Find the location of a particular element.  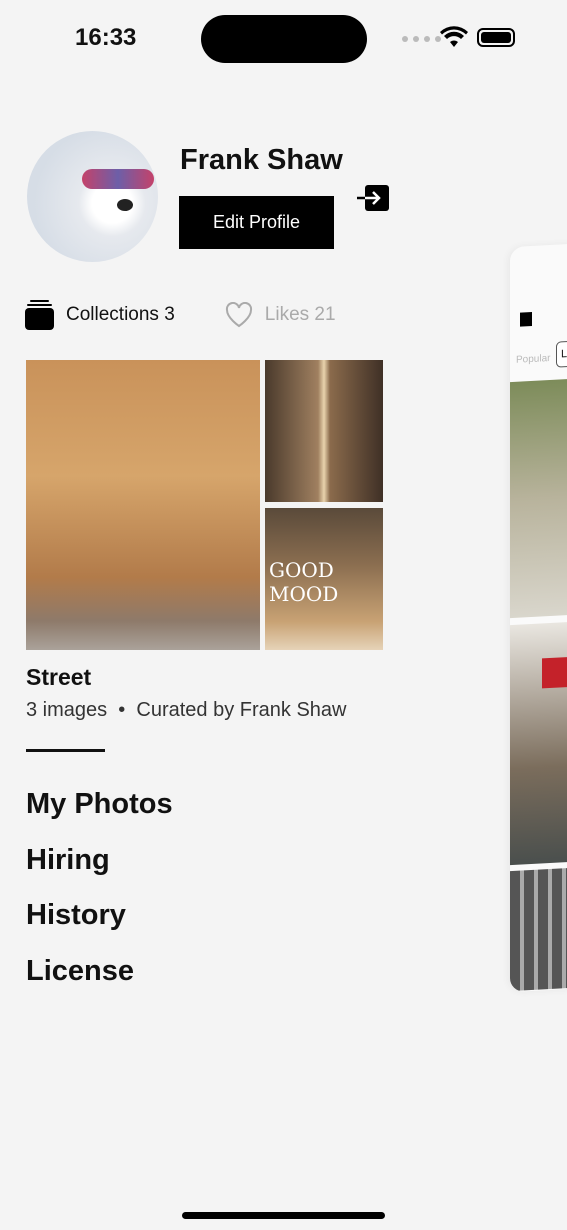

collection-cover: GOOD MOOD is located at coordinates (204, 505).